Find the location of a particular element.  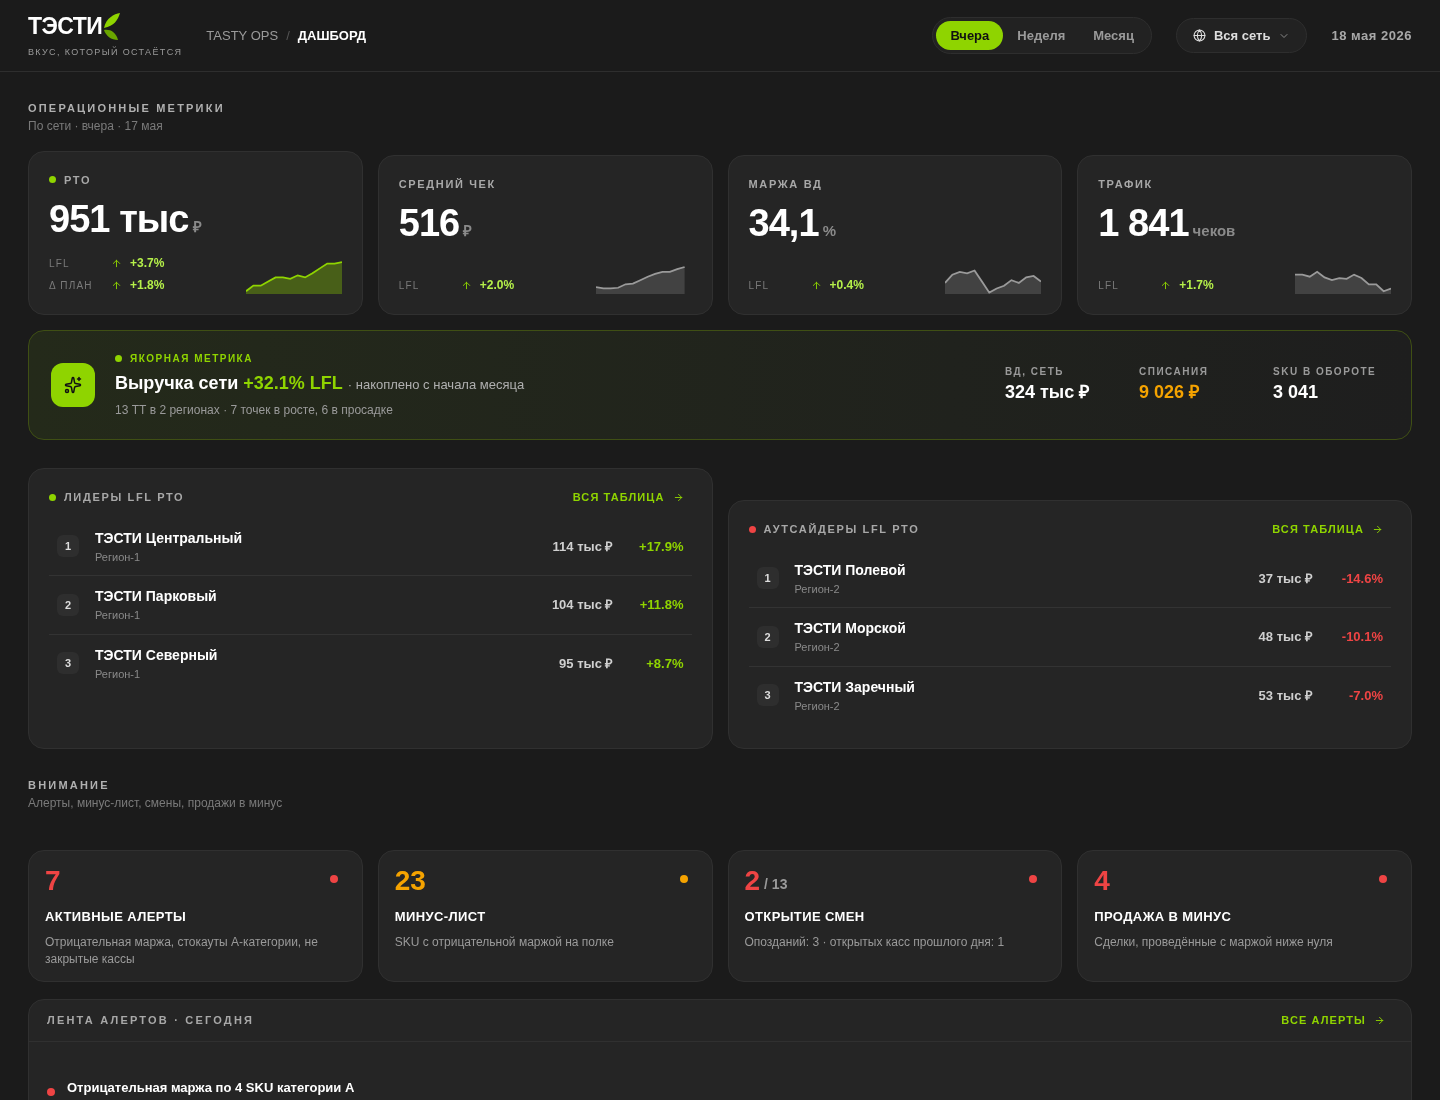

stat-value: 9 026 ₽ is located at coordinates (1170, 392).